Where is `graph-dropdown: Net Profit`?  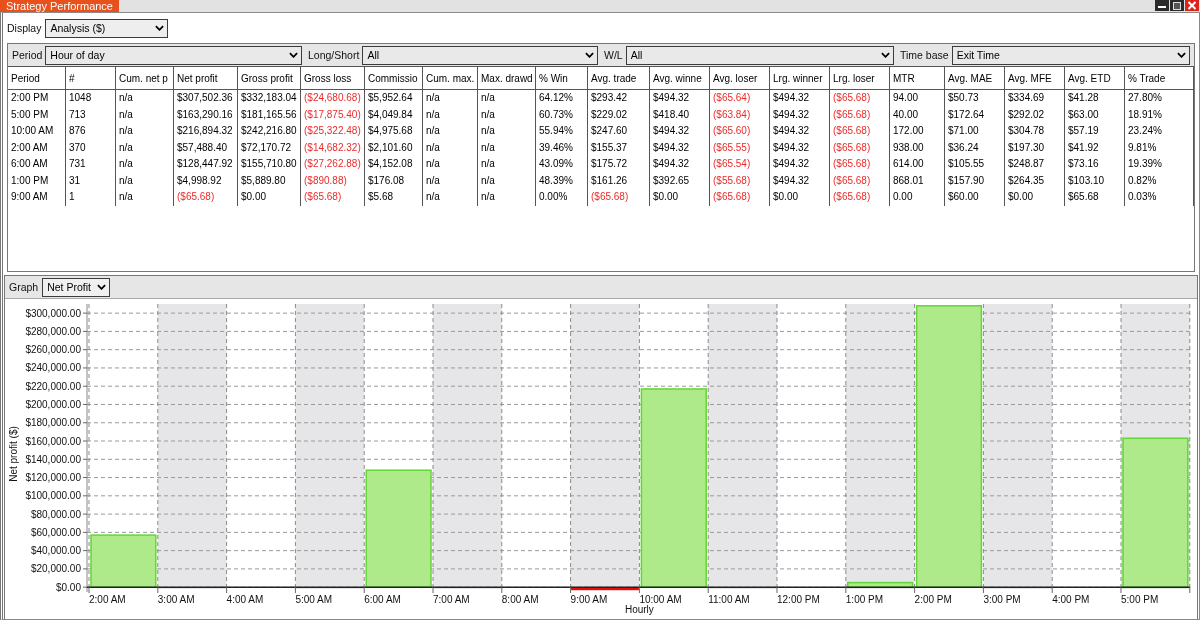
graph-dropdown: Net Profit is located at coordinates (76, 287).